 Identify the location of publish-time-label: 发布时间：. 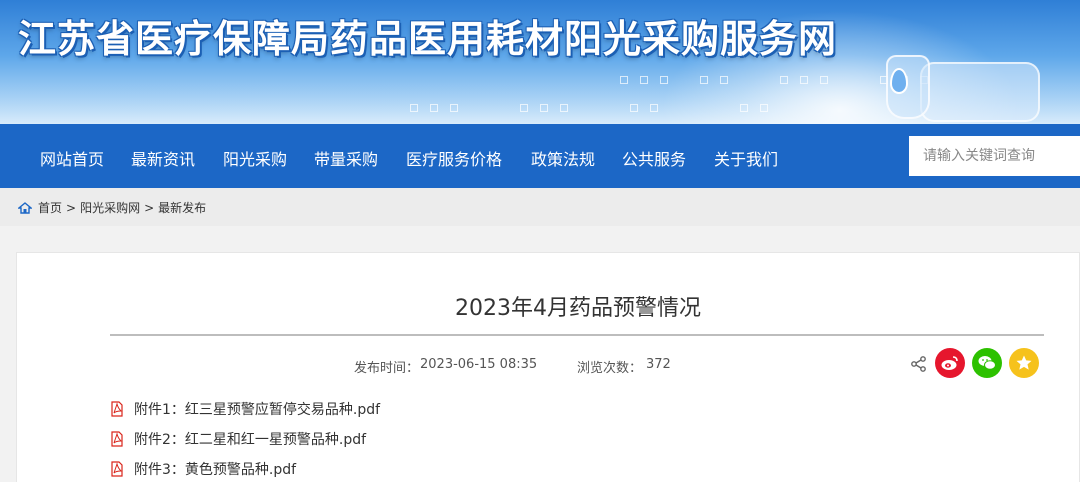
(387, 368).